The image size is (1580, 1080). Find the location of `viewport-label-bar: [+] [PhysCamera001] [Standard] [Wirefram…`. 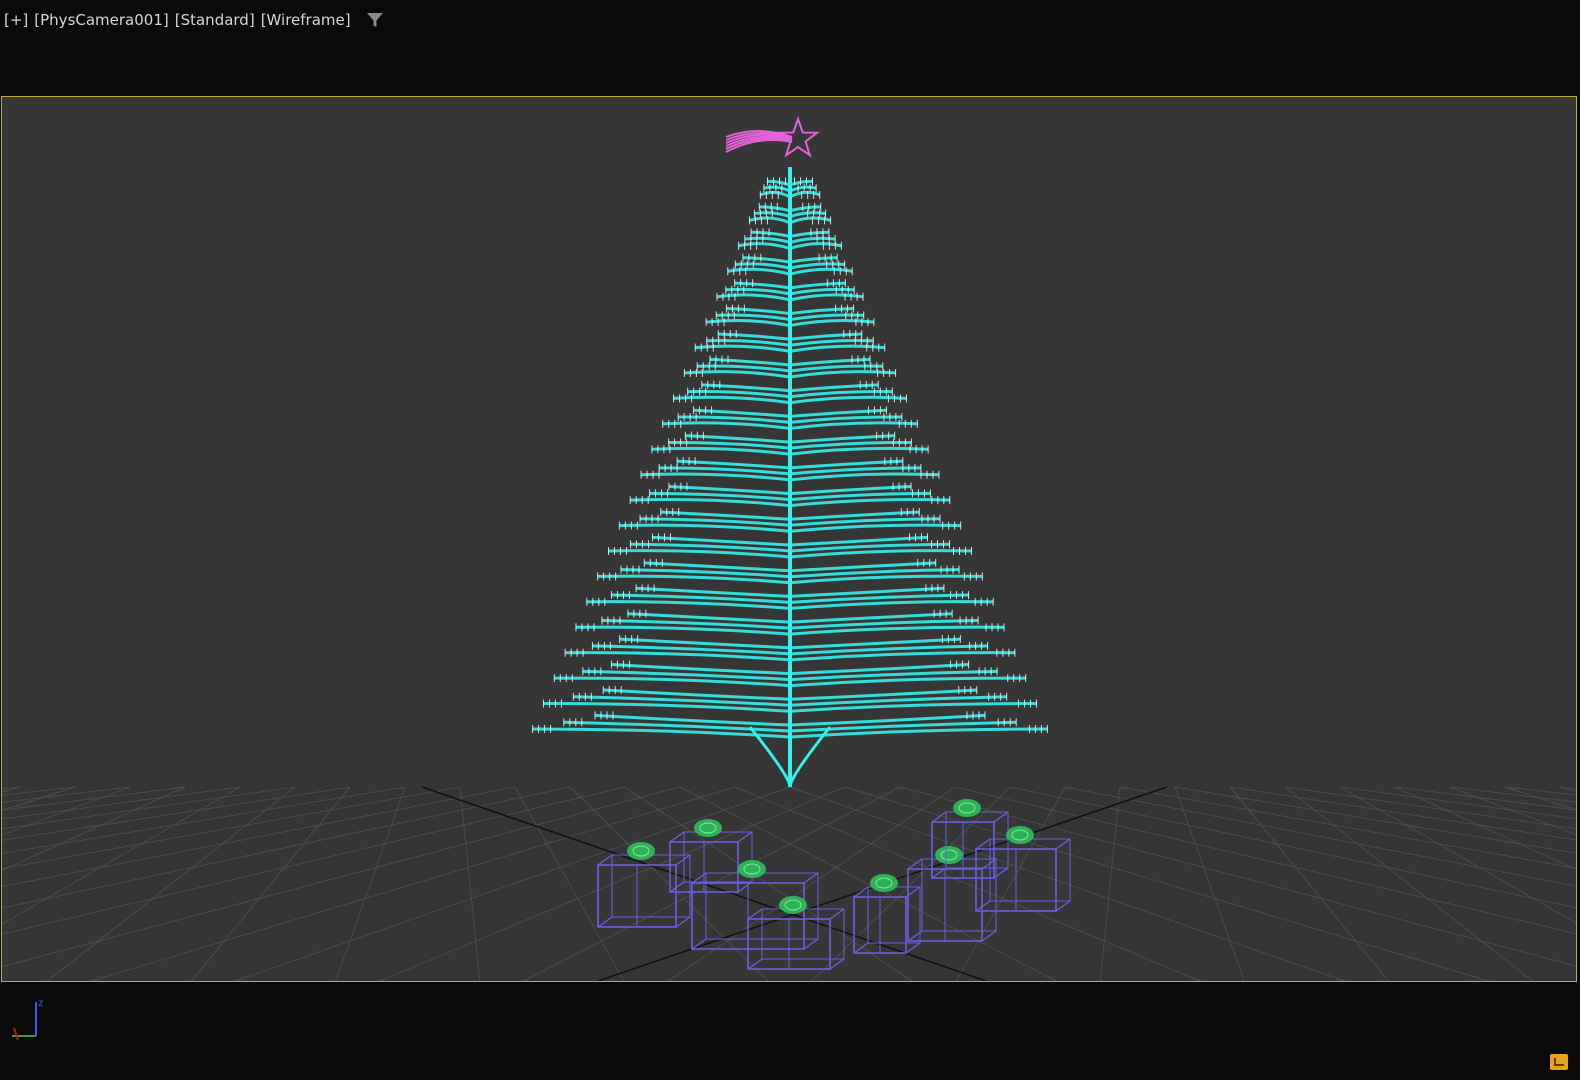

viewport-label-bar: [+] [PhysCamera001] [Standard] [Wirefram… is located at coordinates (790, 20).